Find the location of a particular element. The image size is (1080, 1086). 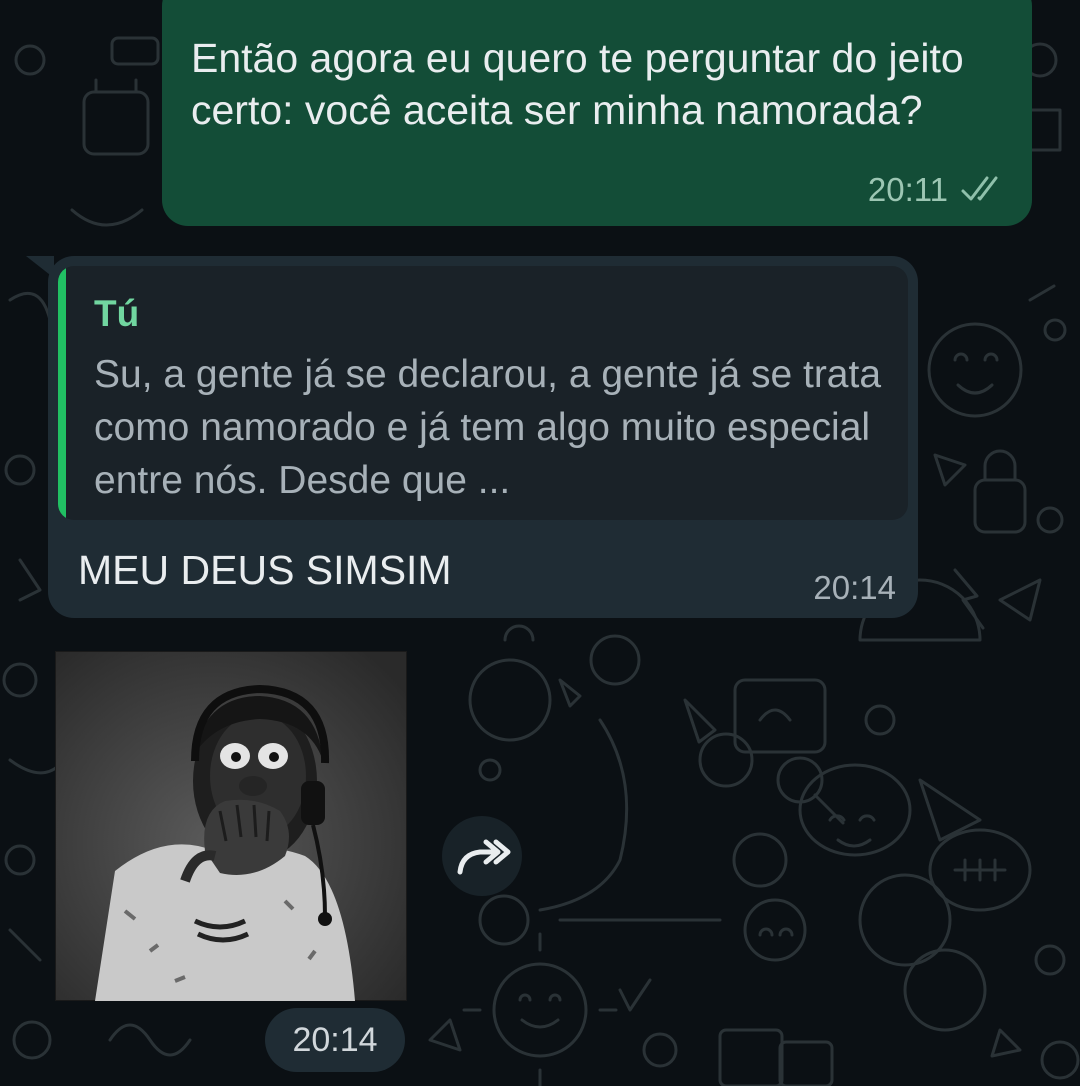

double-check-icon is located at coordinates (979, 188).